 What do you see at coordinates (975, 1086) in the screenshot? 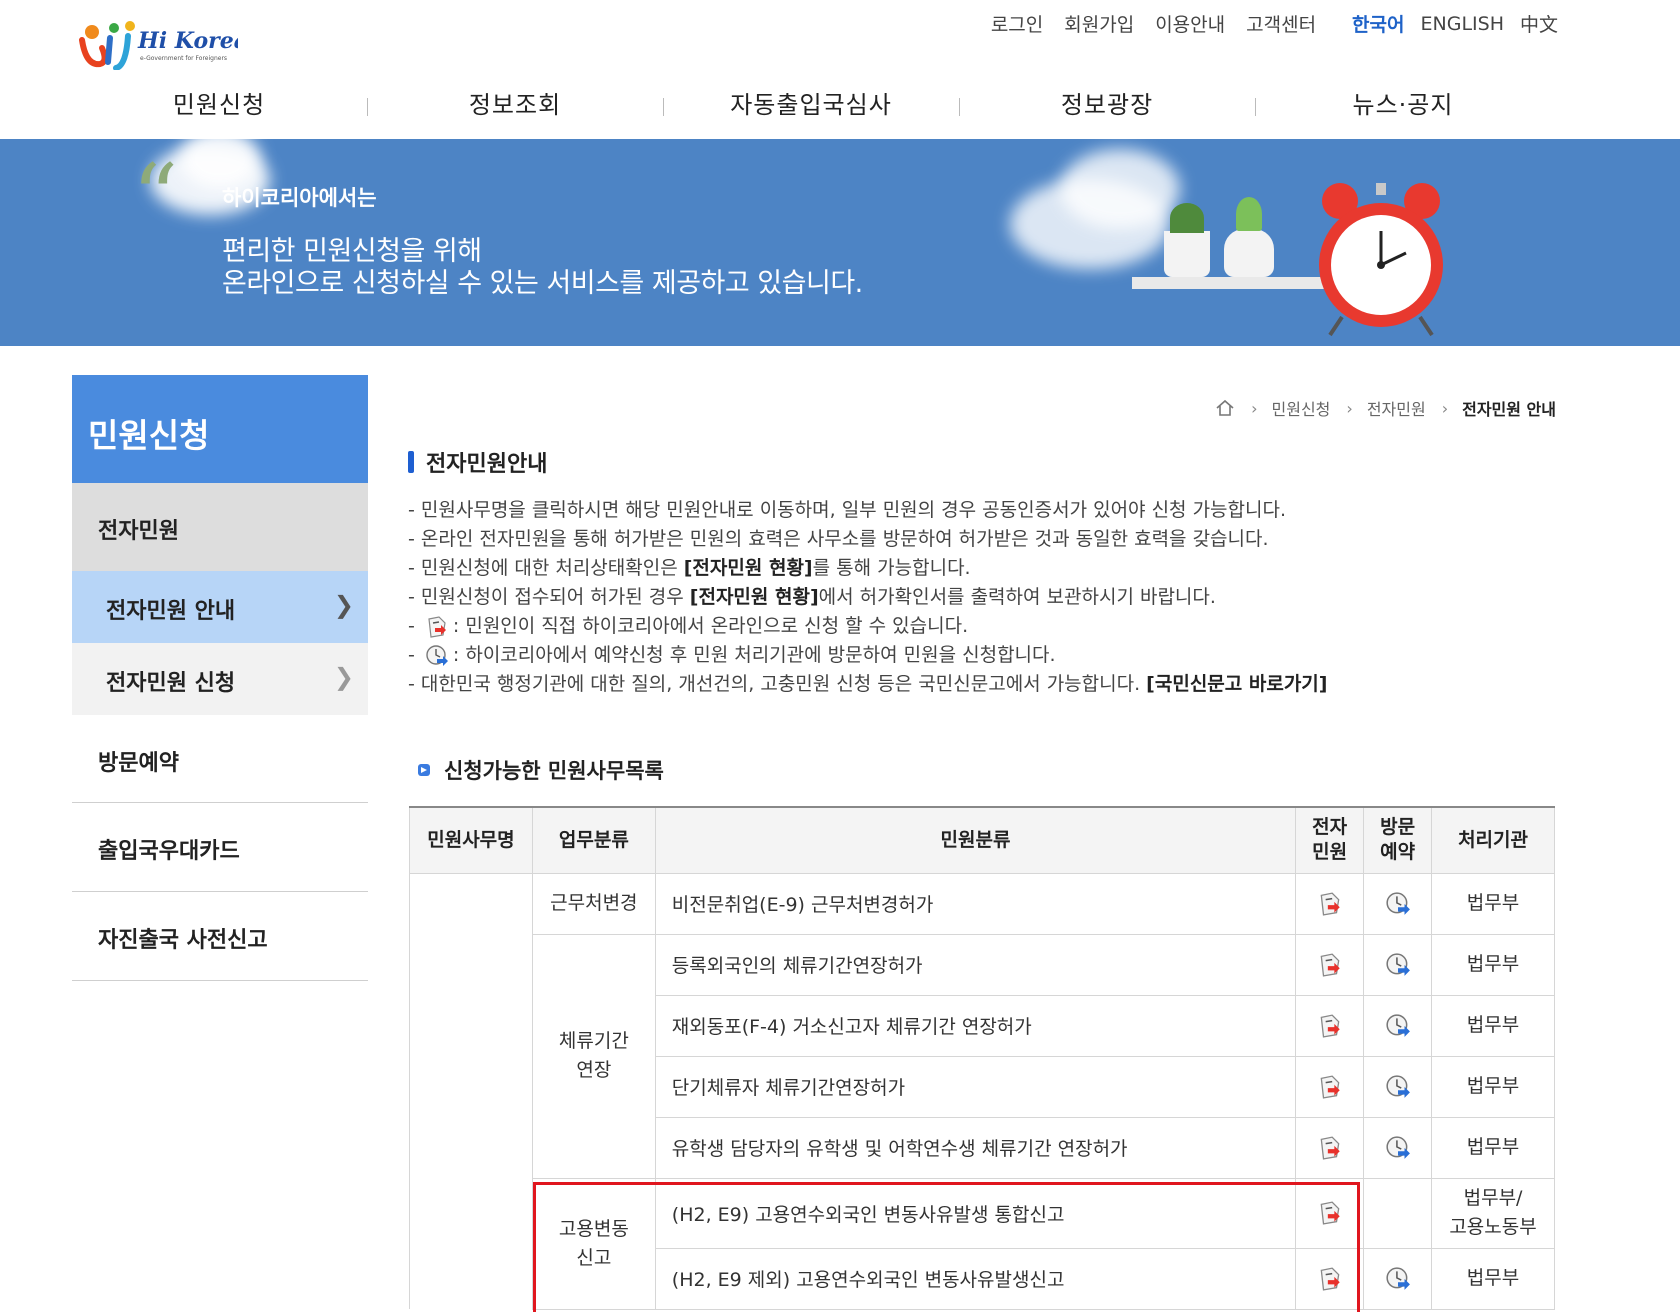
I see `petition-category-link: 단기체류자 체류기간연장허가` at bounding box center [975, 1086].